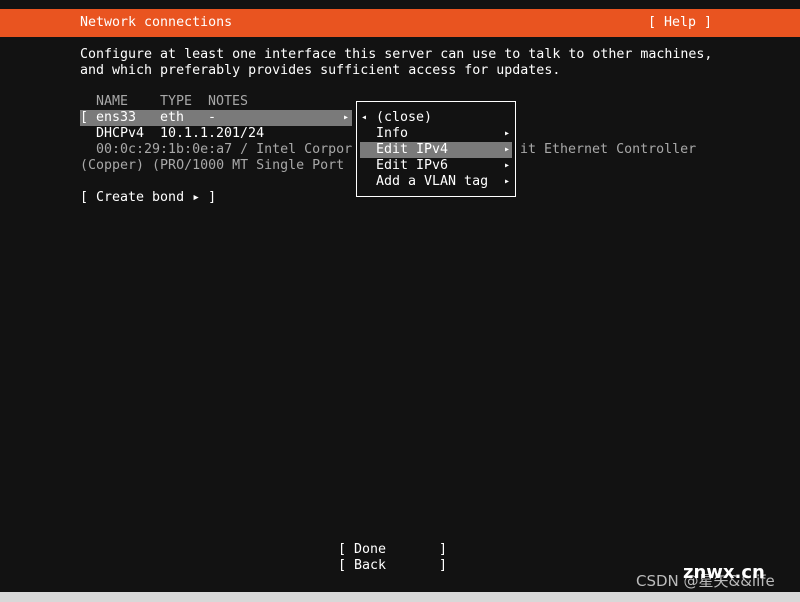 Image resolution: width=800 pixels, height=602 pixels. I want to click on menu-item-edit-ipv6: Edit IPv6, so click(412, 166).